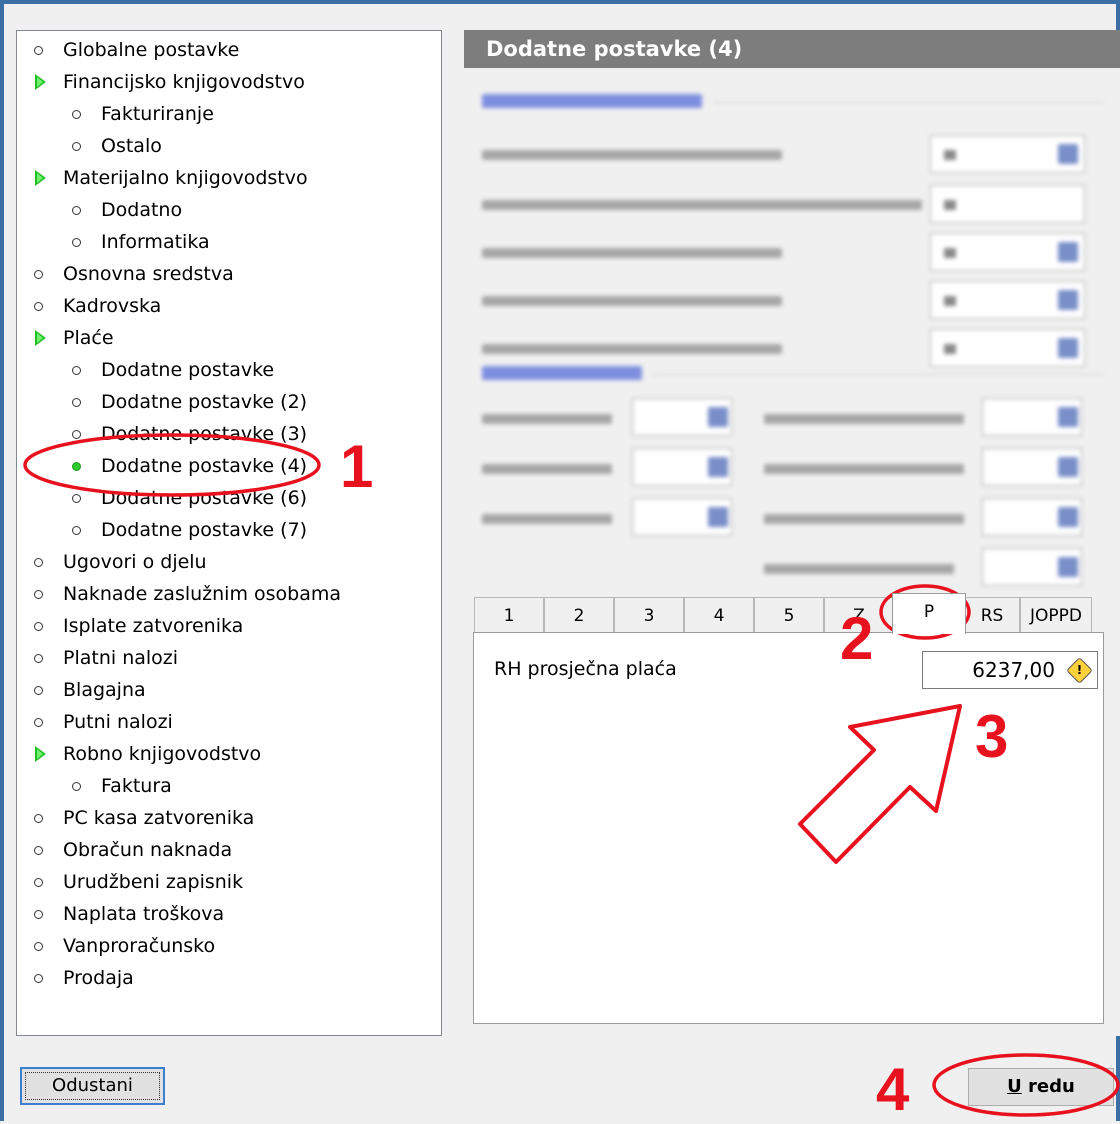 This screenshot has width=1120, height=1124. What do you see at coordinates (151, 50) in the screenshot?
I see `tree-item-label: Globalne postavke` at bounding box center [151, 50].